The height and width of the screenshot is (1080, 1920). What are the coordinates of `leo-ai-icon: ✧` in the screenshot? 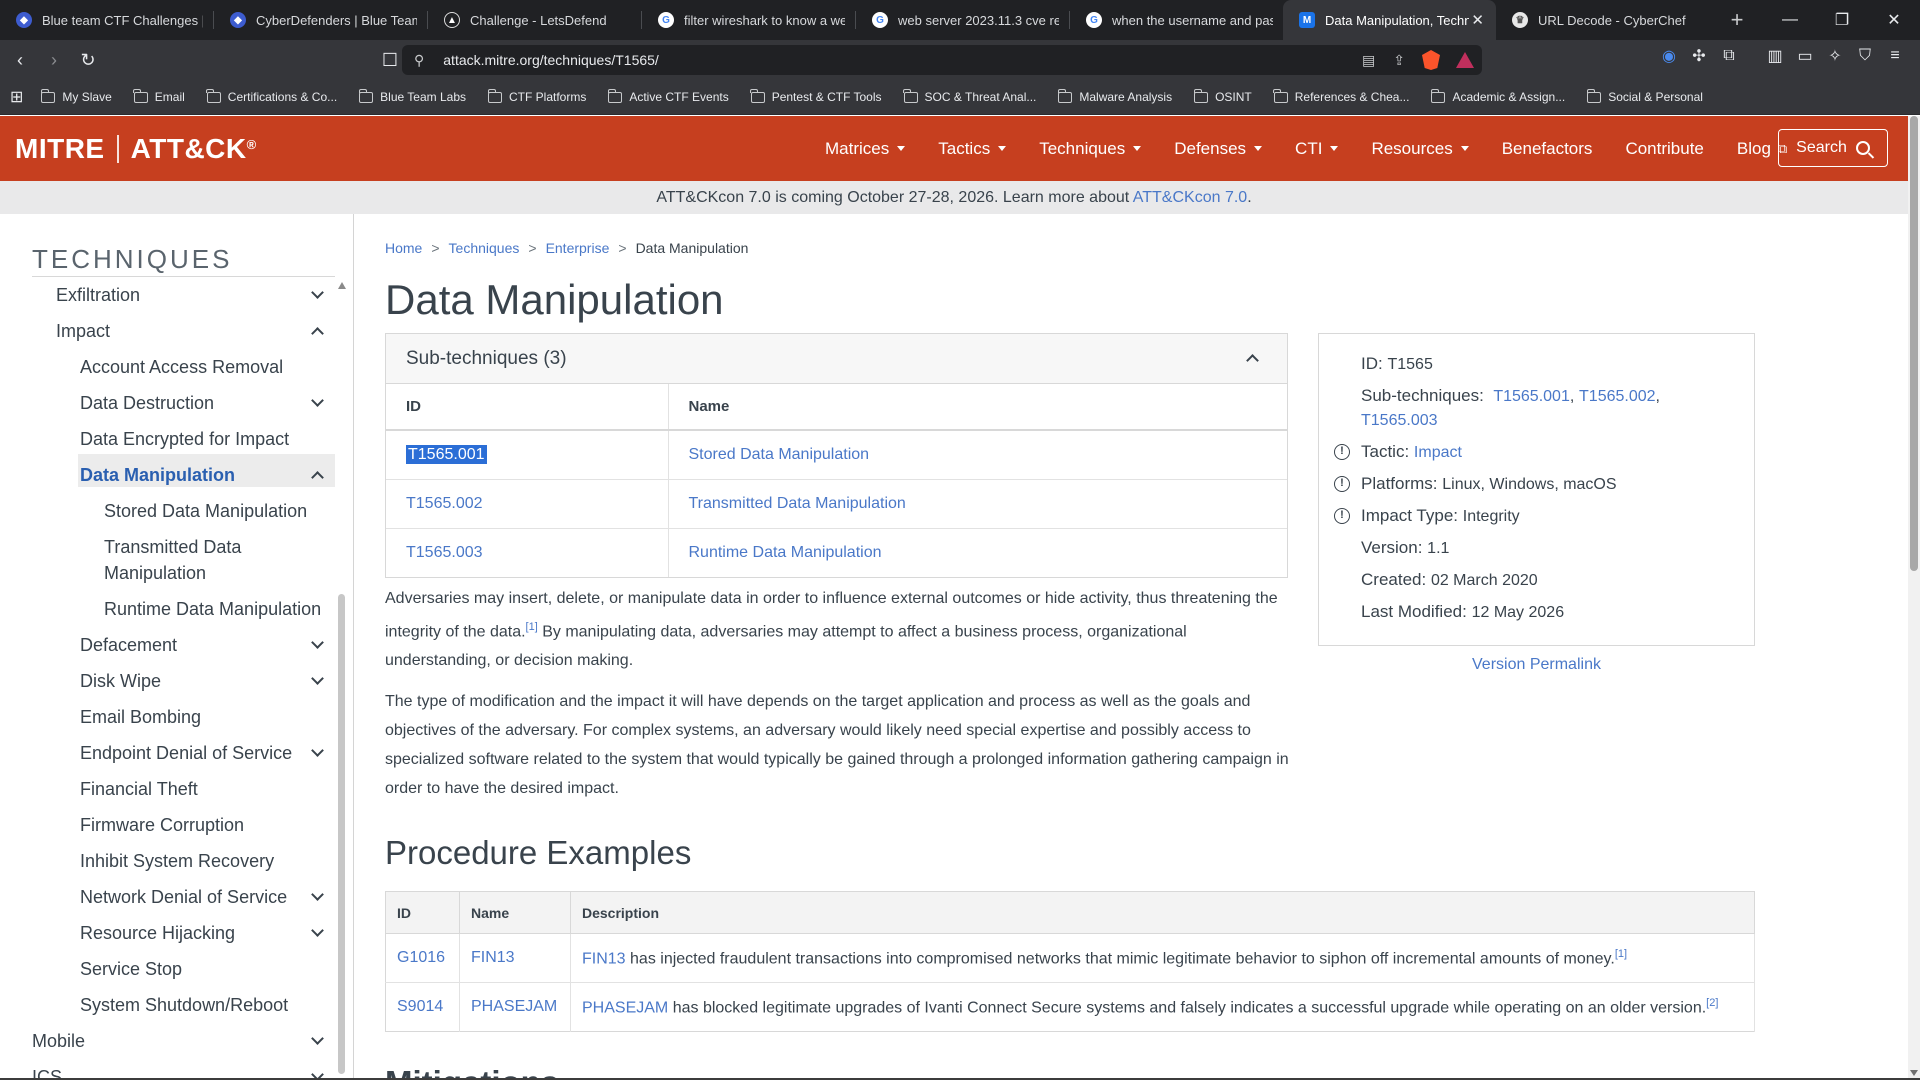 It's located at (1835, 56).